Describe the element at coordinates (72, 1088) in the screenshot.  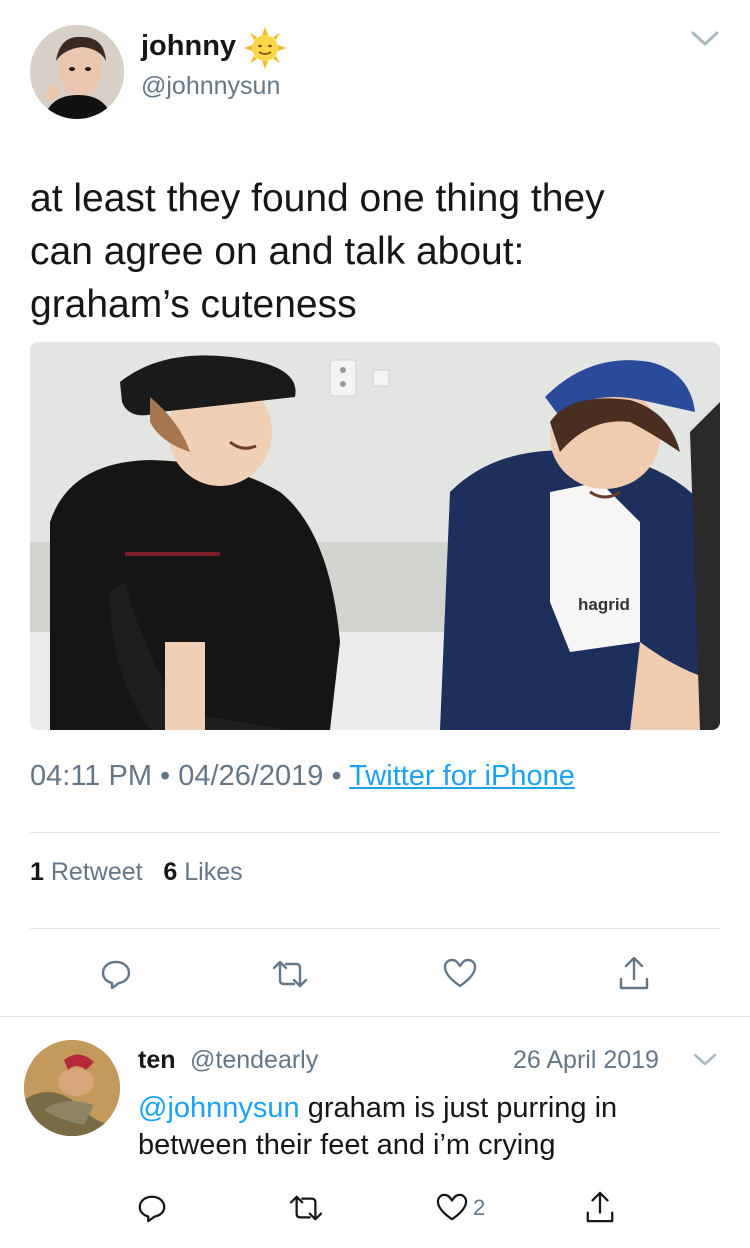
I see `reply-author-avatar` at that location.